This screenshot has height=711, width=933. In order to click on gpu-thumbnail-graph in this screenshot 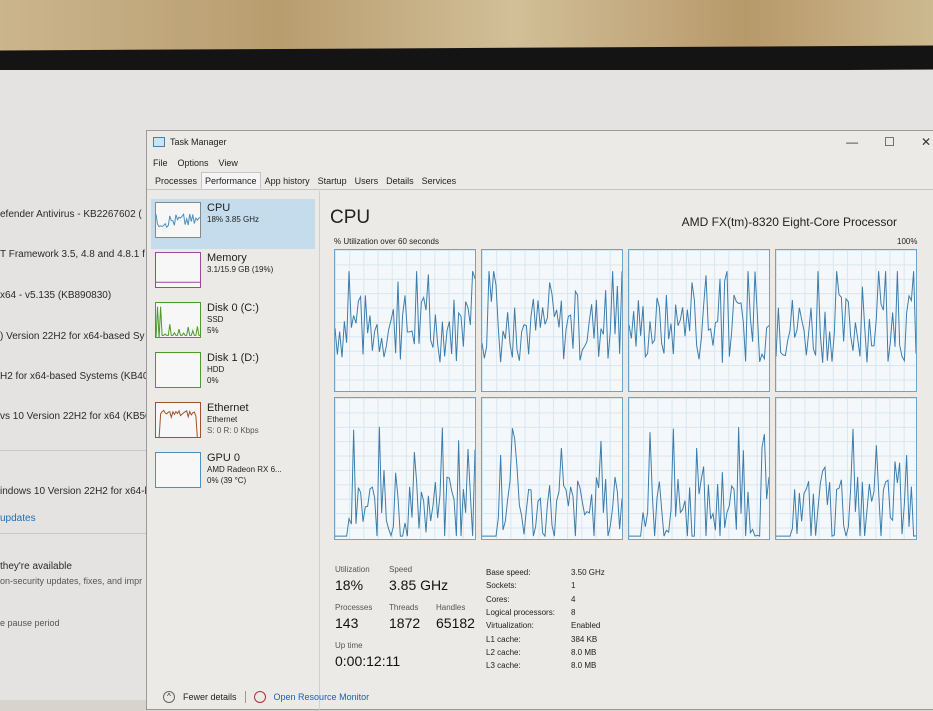, I will do `click(178, 470)`.